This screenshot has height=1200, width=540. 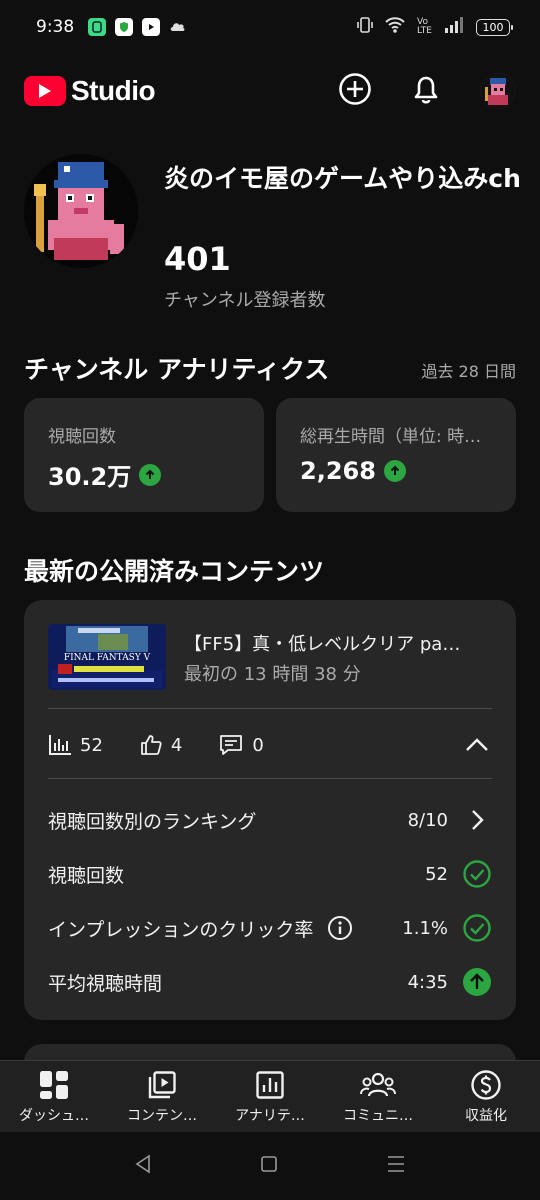 I want to click on video-thumbnail: FINAL FANTASY V, so click(x=107, y=657).